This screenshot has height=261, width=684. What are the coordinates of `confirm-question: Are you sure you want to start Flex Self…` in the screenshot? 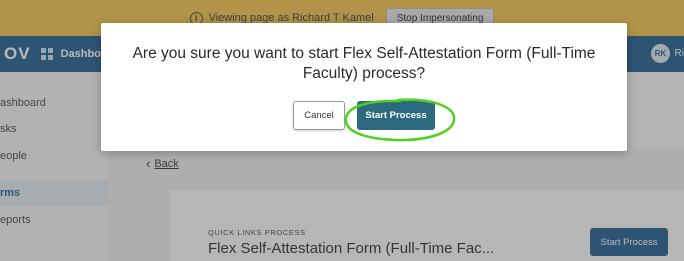 It's located at (364, 63).